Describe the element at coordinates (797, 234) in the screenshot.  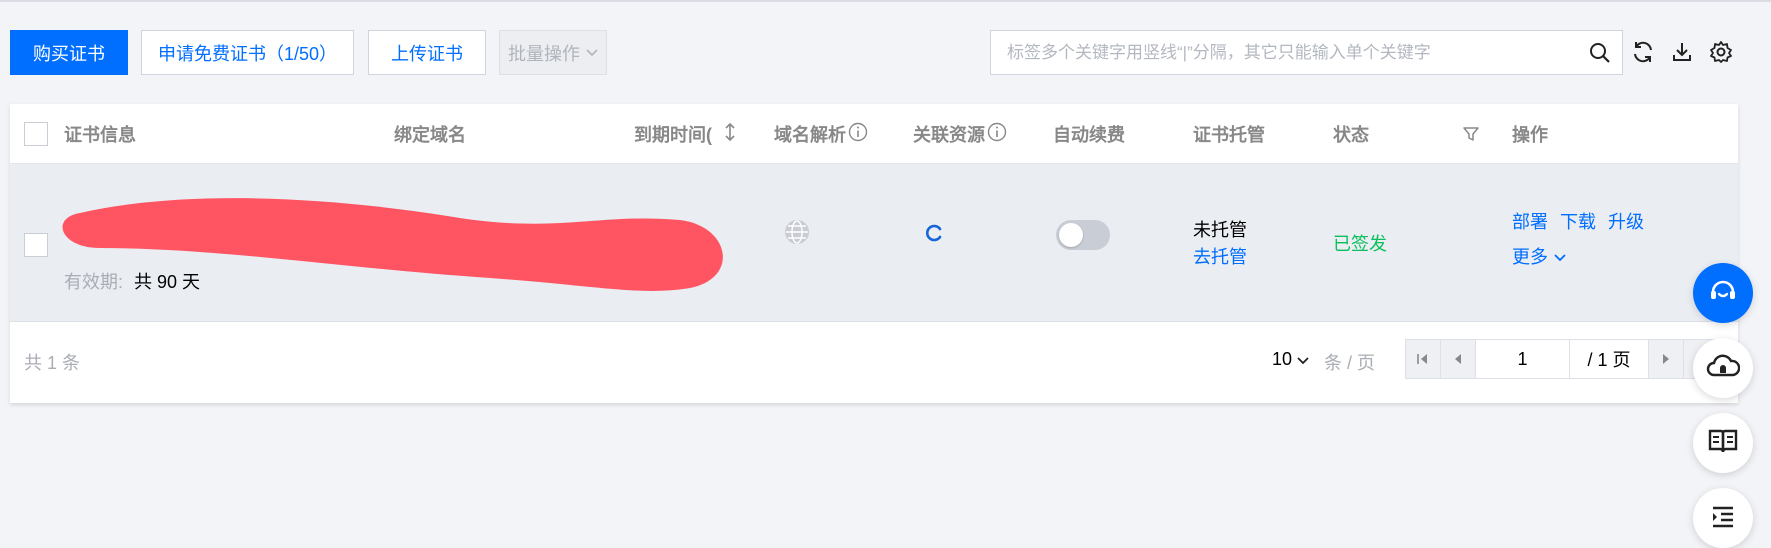
I see `globe-icon` at that location.